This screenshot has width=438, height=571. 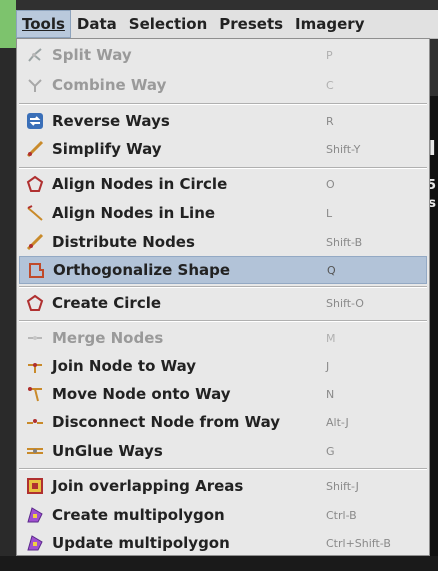 I want to click on menu-selection: Selection, so click(x=168, y=24).